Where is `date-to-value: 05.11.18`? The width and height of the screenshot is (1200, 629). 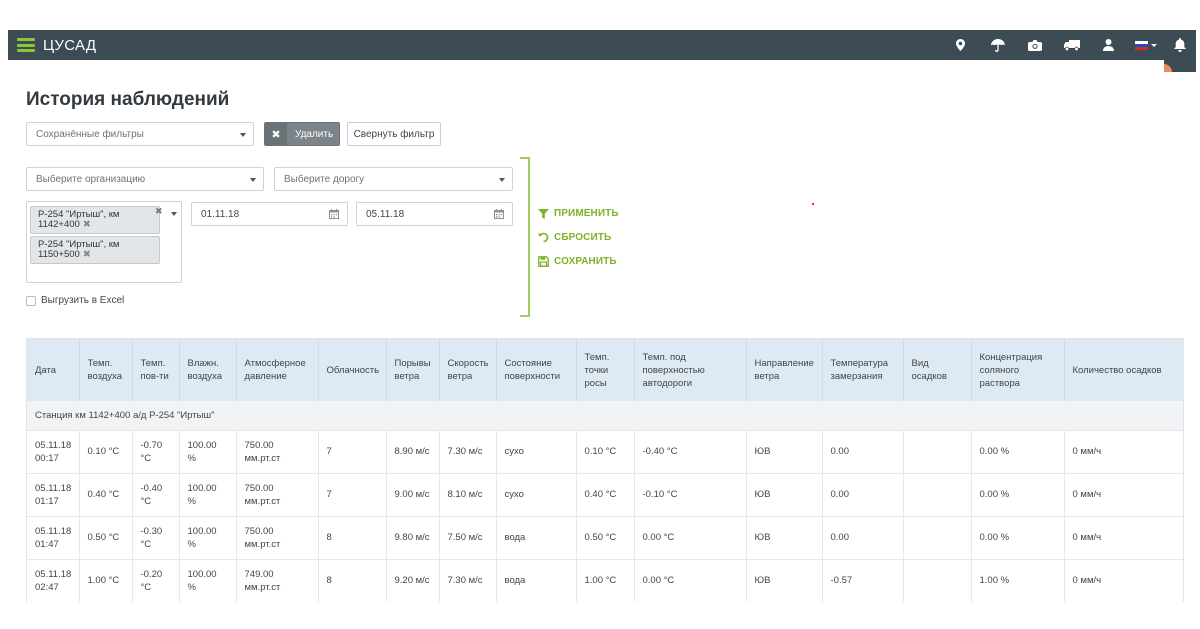
date-to-value: 05.11.18 is located at coordinates (385, 214).